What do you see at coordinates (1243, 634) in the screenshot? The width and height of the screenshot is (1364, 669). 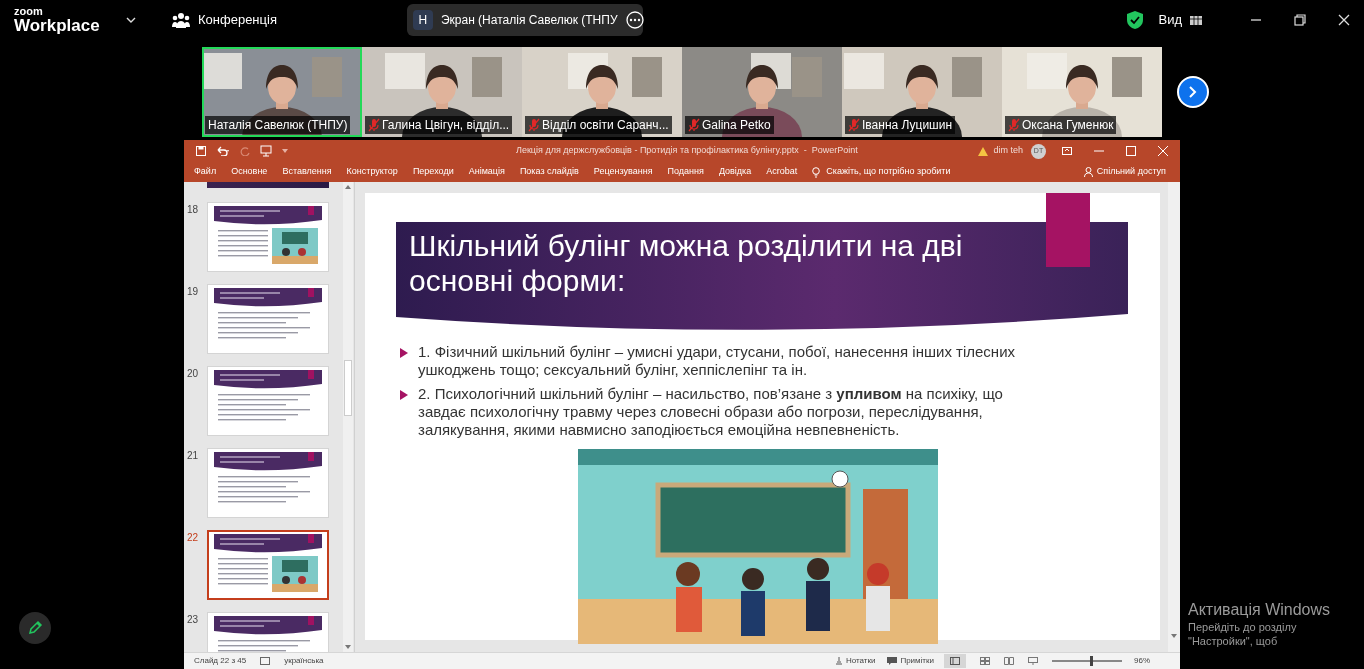 I see `activation-hint: Перейдіть до розділу "Настройки", щоб` at bounding box center [1243, 634].